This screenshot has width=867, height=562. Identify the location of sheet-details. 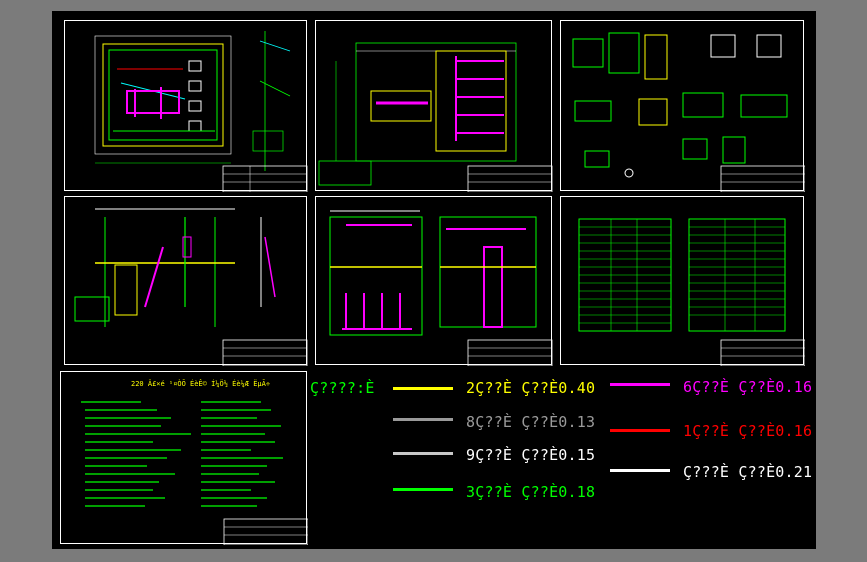
(682, 106).